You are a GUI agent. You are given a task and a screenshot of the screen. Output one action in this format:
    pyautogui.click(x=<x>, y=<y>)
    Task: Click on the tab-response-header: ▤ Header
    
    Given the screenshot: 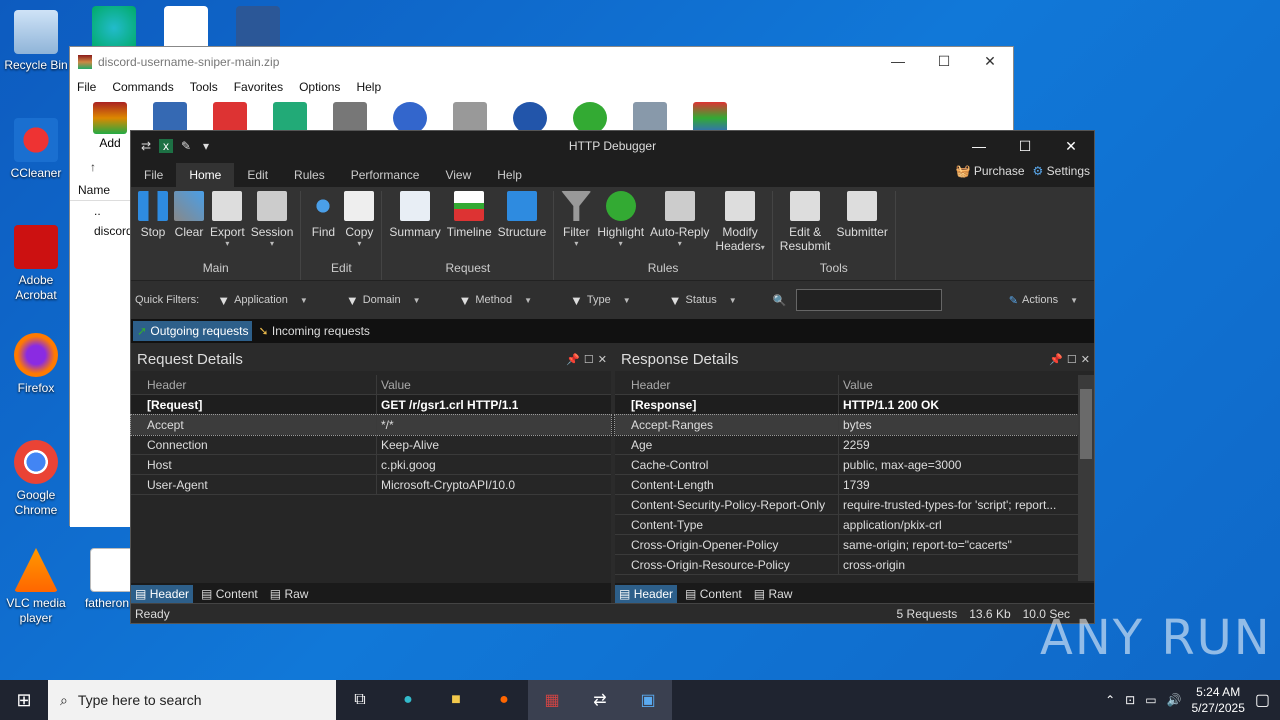 What is the action you would take?
    pyautogui.click(x=646, y=594)
    